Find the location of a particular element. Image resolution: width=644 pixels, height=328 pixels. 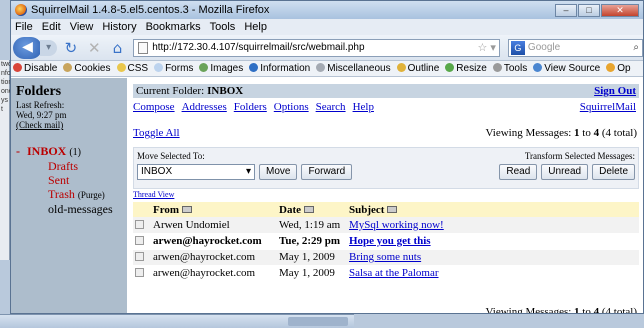

purge-link: (Purge) is located at coordinates (91, 195).